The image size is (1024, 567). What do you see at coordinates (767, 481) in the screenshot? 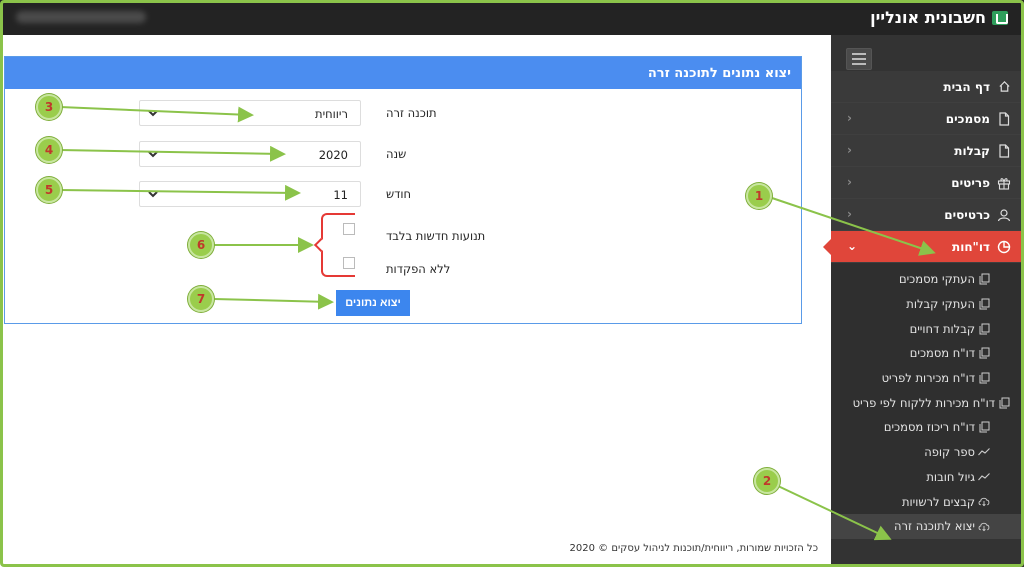
I see `annotation-marker-2: 2` at bounding box center [767, 481].